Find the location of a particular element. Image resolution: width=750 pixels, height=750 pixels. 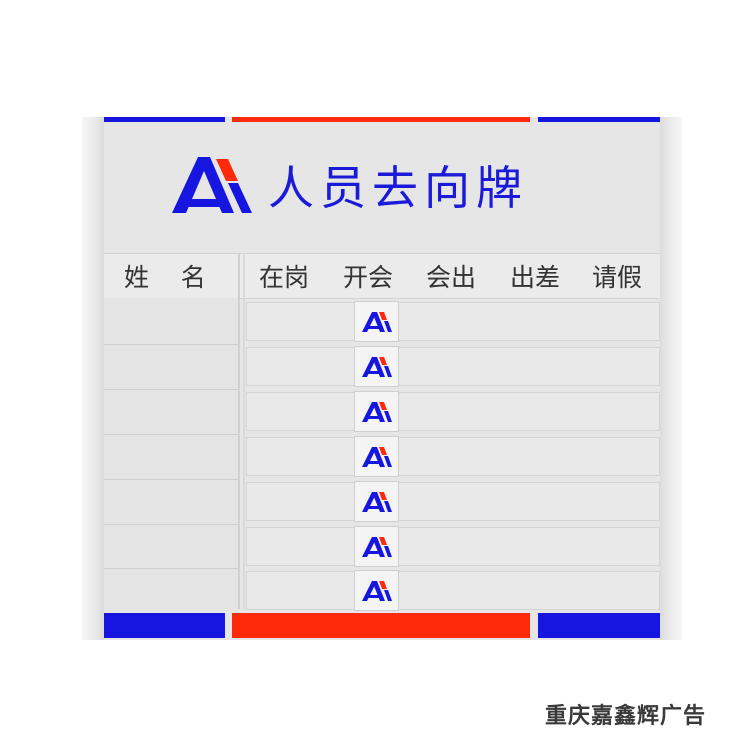

bottom-stripe-blue-right is located at coordinates (599, 625).